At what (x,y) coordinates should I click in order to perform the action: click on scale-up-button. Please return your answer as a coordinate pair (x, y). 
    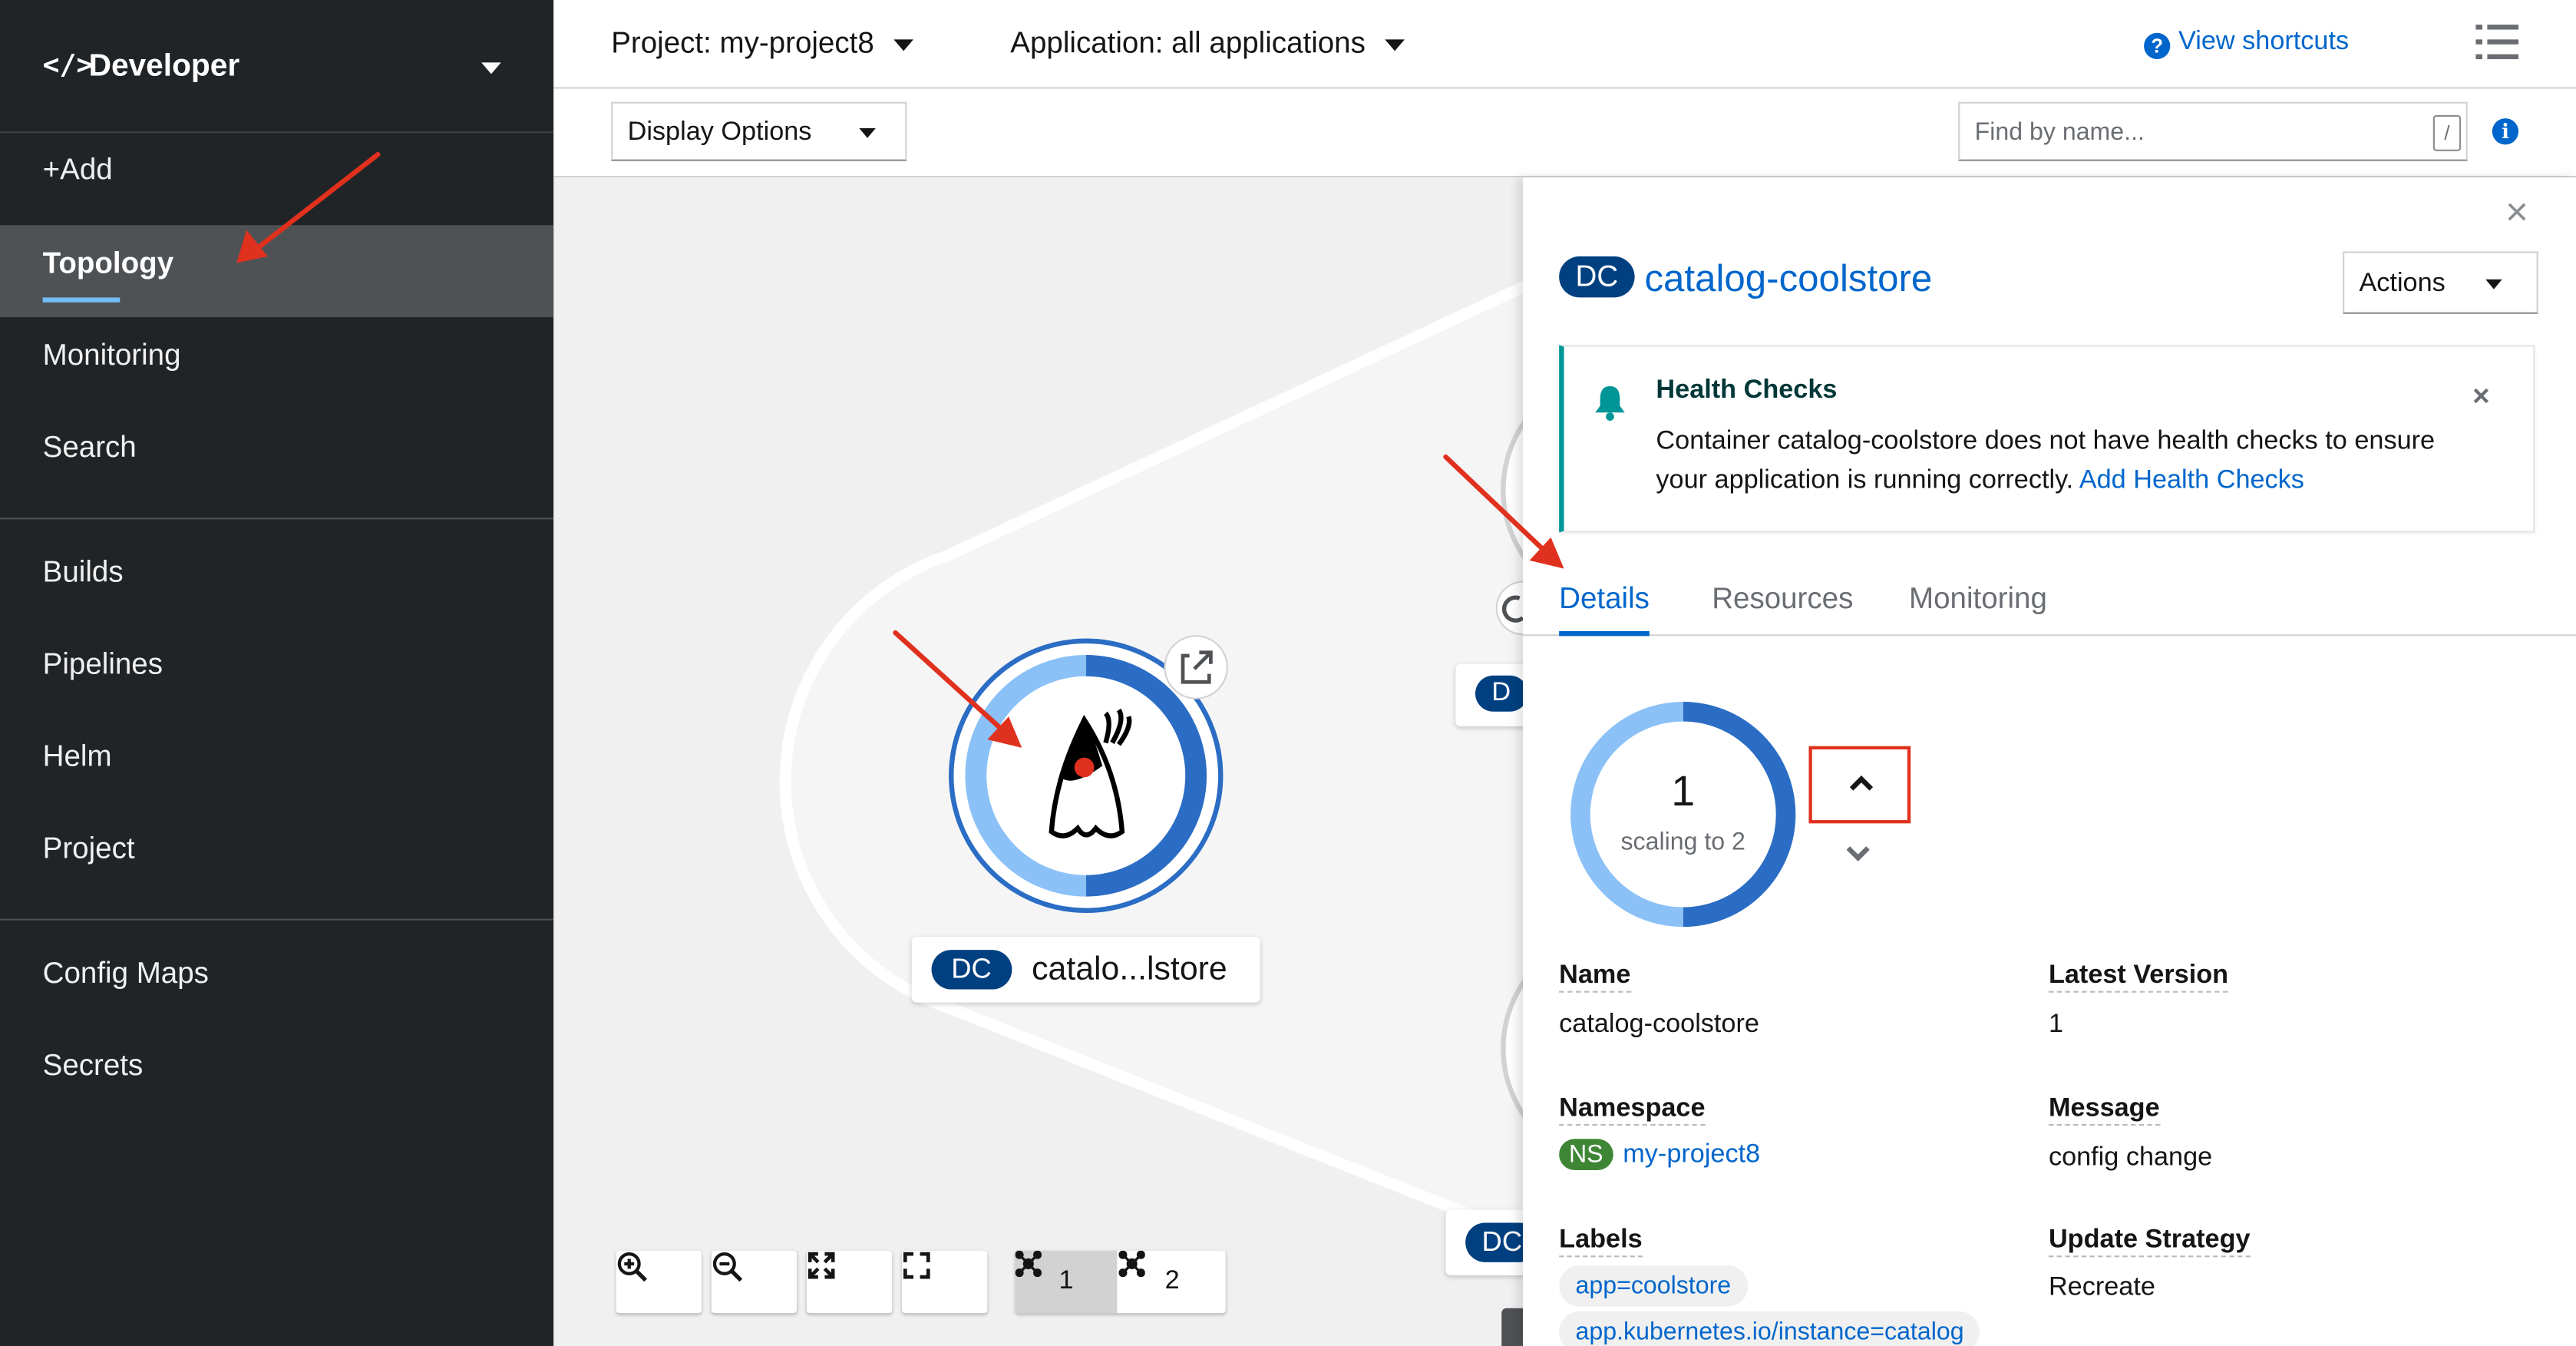
    Looking at the image, I should click on (1859, 785).